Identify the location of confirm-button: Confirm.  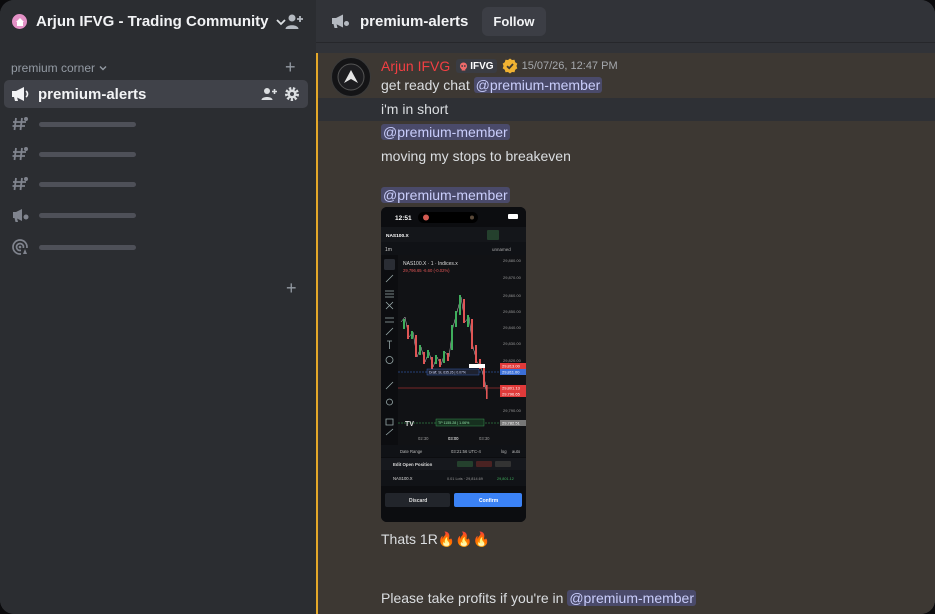
(489, 501).